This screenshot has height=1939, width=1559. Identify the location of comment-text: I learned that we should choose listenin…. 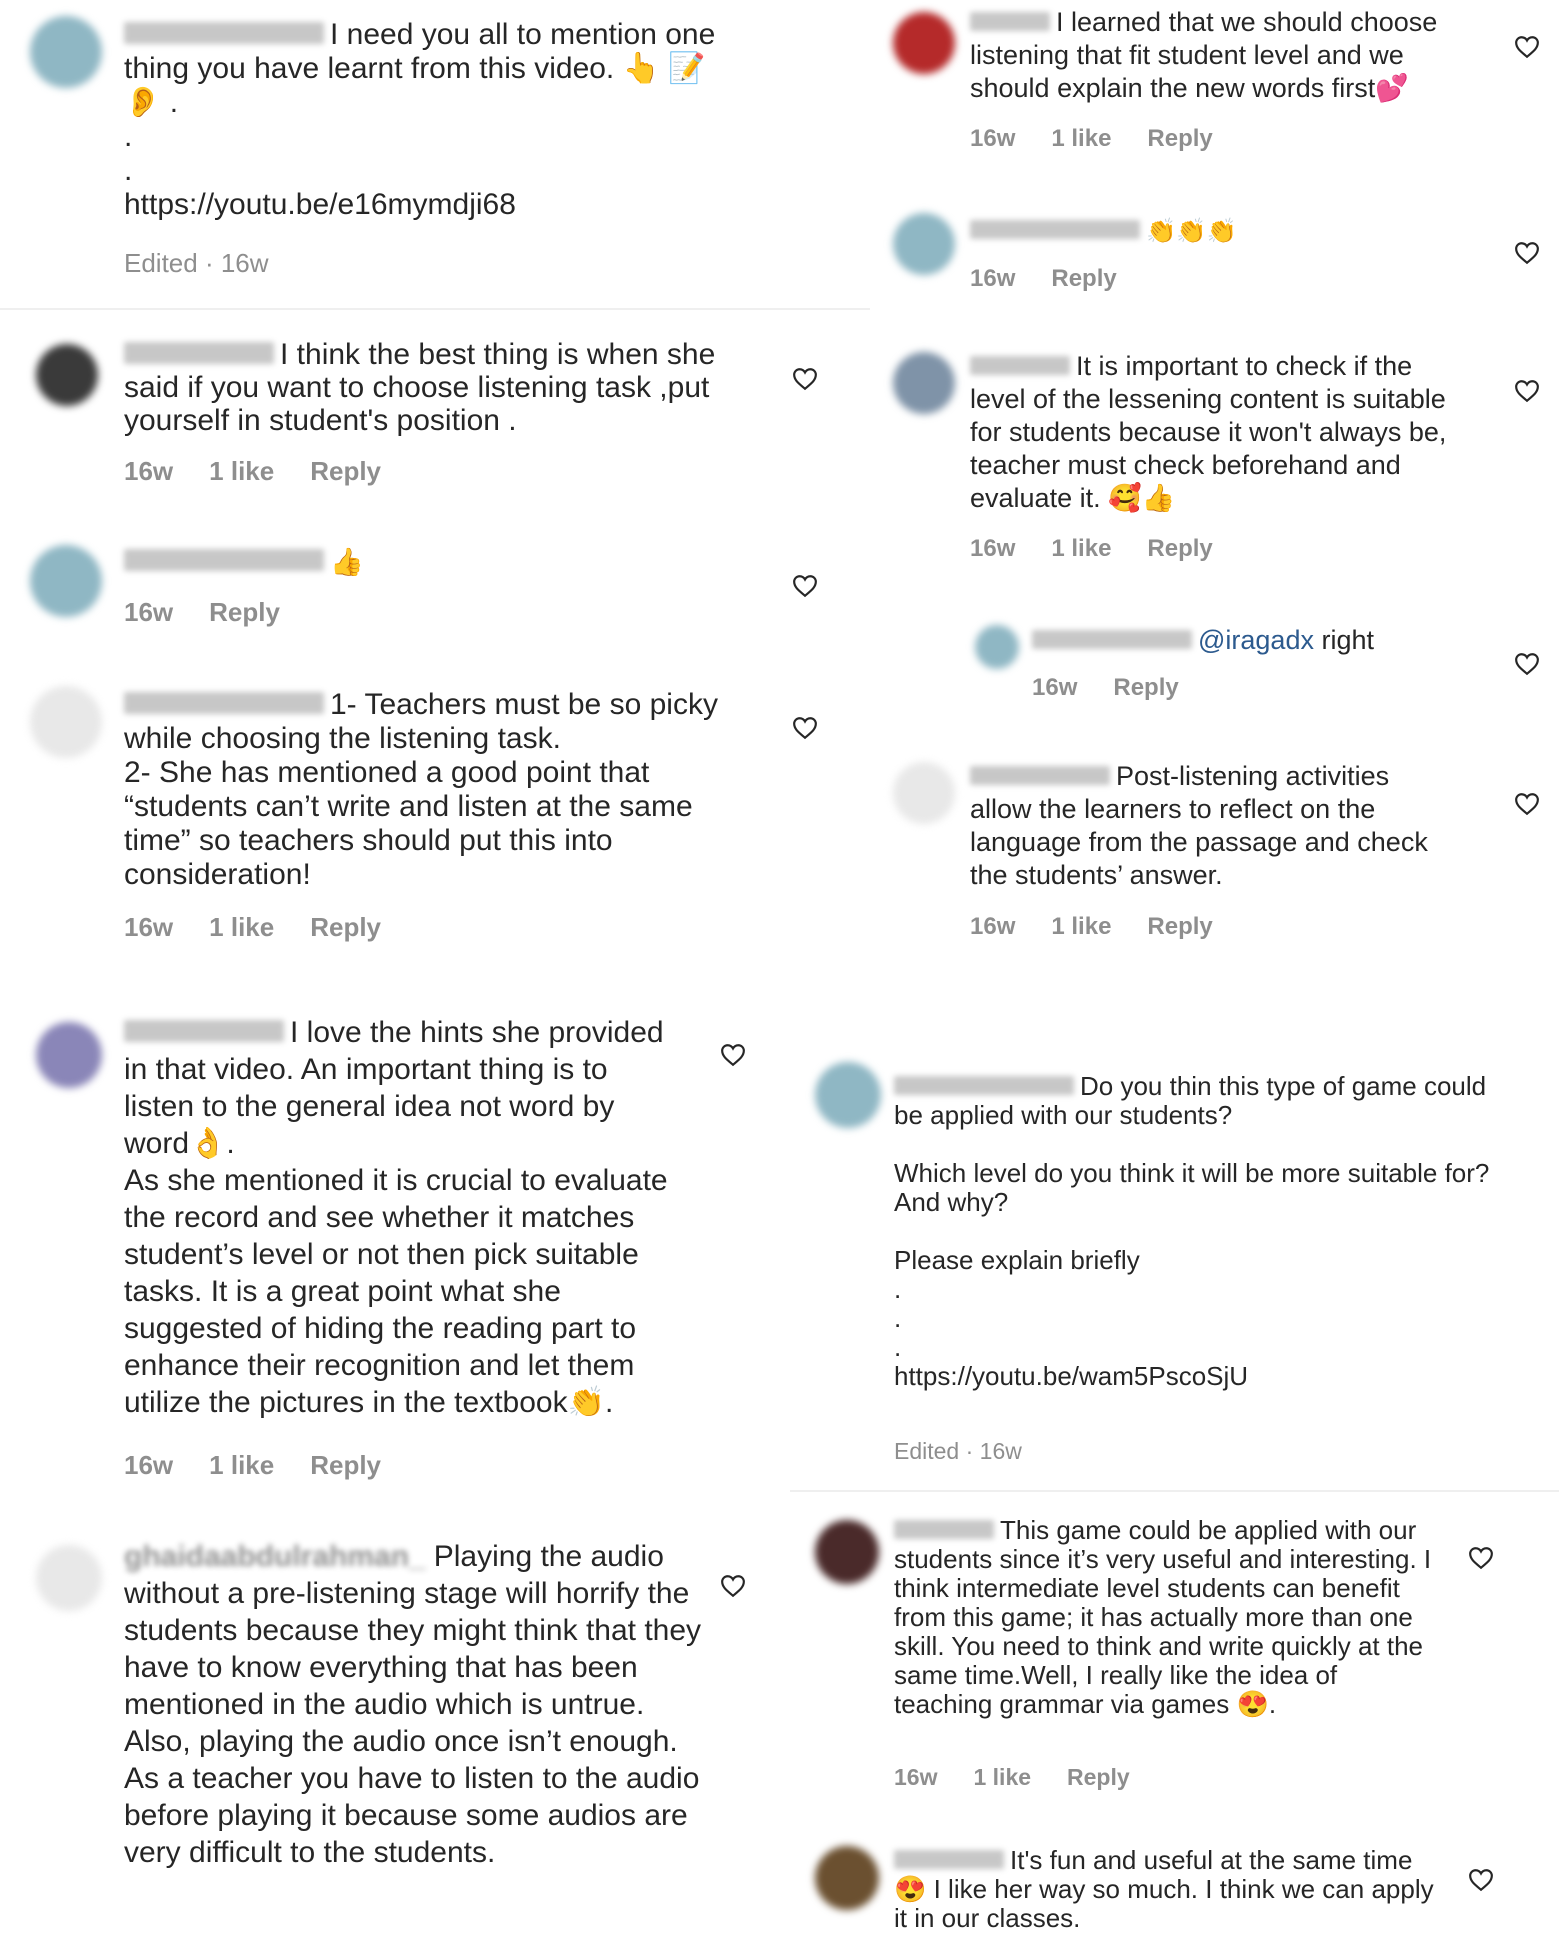
(1204, 55).